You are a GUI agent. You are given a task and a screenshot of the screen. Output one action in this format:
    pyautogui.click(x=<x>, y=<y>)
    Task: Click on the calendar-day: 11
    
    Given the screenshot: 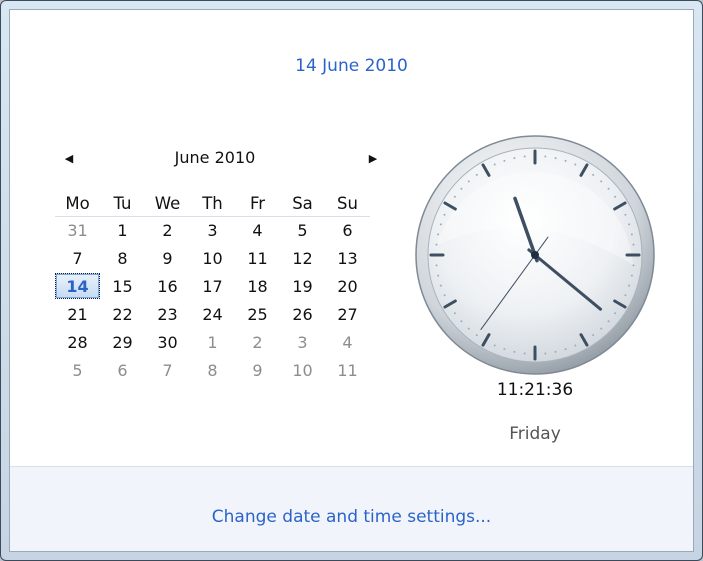 What is the action you would take?
    pyautogui.click(x=257, y=258)
    